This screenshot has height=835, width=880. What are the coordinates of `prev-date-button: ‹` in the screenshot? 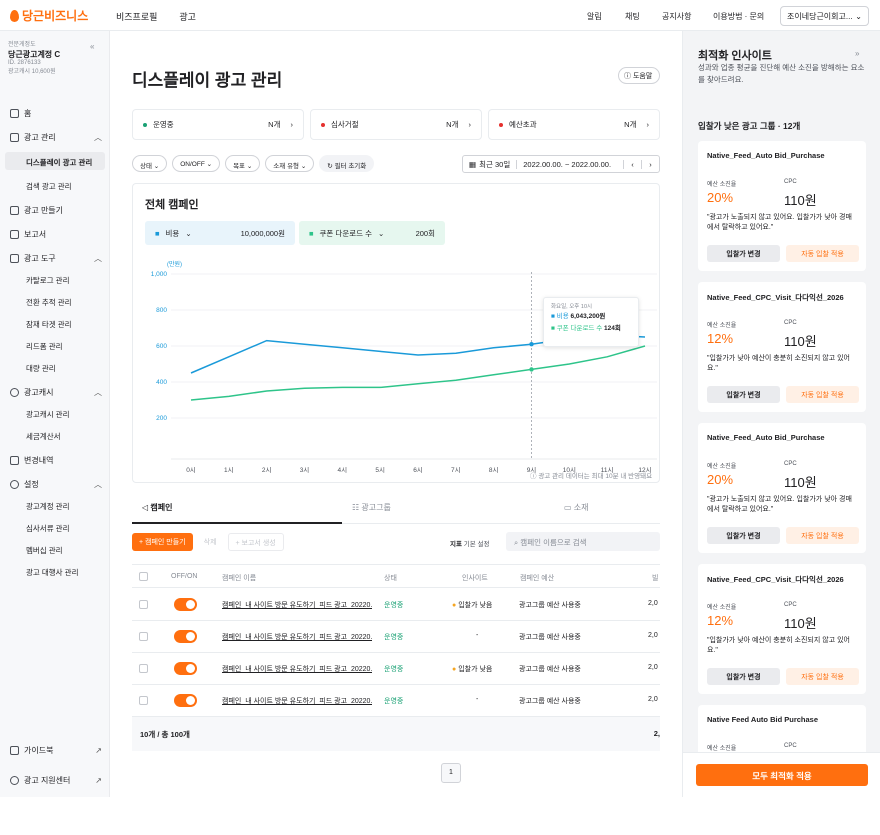 It's located at (632, 164).